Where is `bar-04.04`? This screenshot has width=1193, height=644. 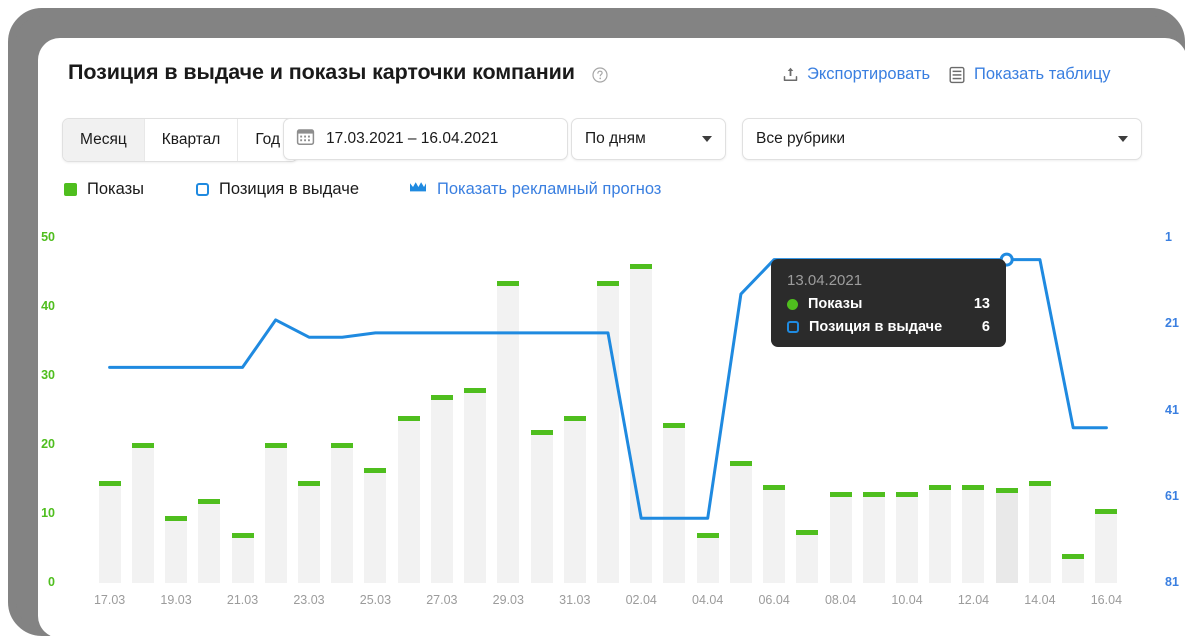
bar-04.04 is located at coordinates (707, 558).